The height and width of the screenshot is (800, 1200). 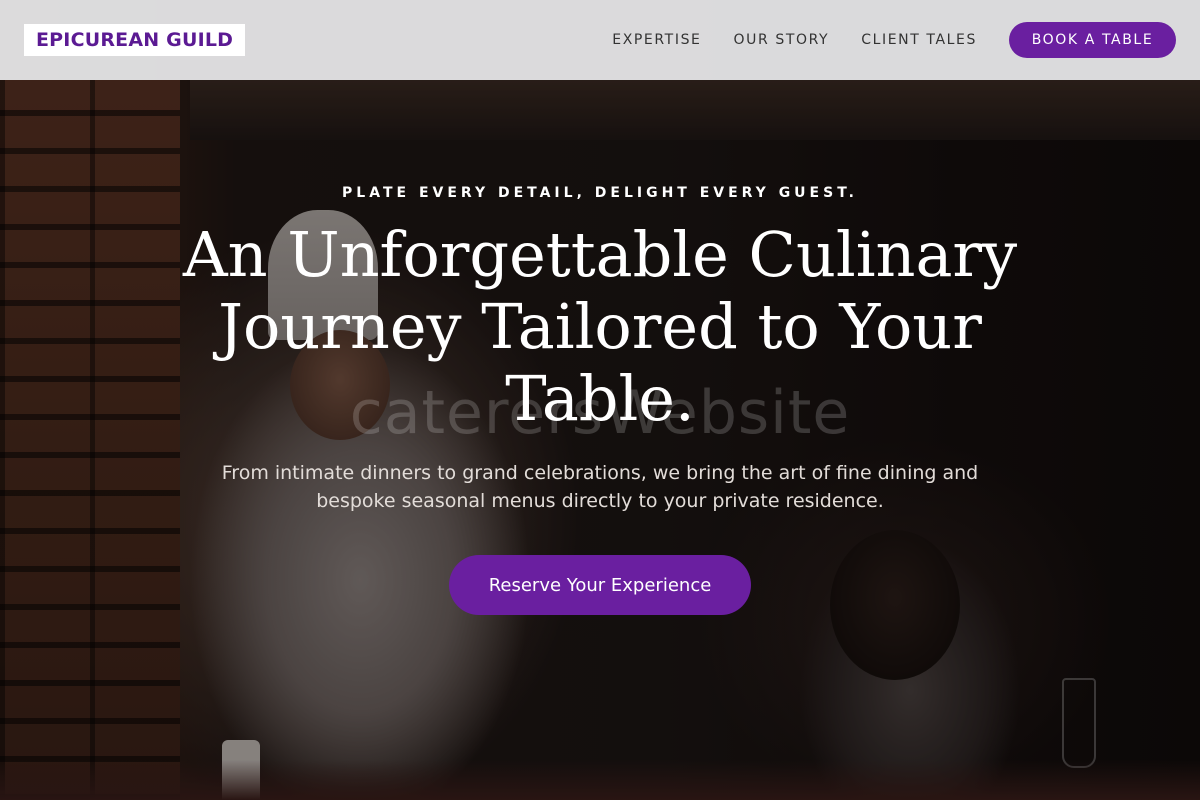 What do you see at coordinates (600, 585) in the screenshot?
I see `reserve-experience-button: Reserve Your Experience` at bounding box center [600, 585].